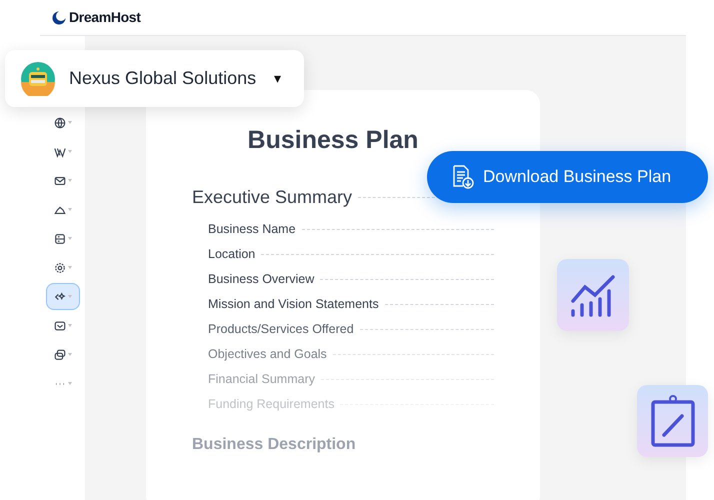 The height and width of the screenshot is (500, 714). Describe the element at coordinates (293, 304) in the screenshot. I see `outline-item: Mission and Vision Statements` at that location.